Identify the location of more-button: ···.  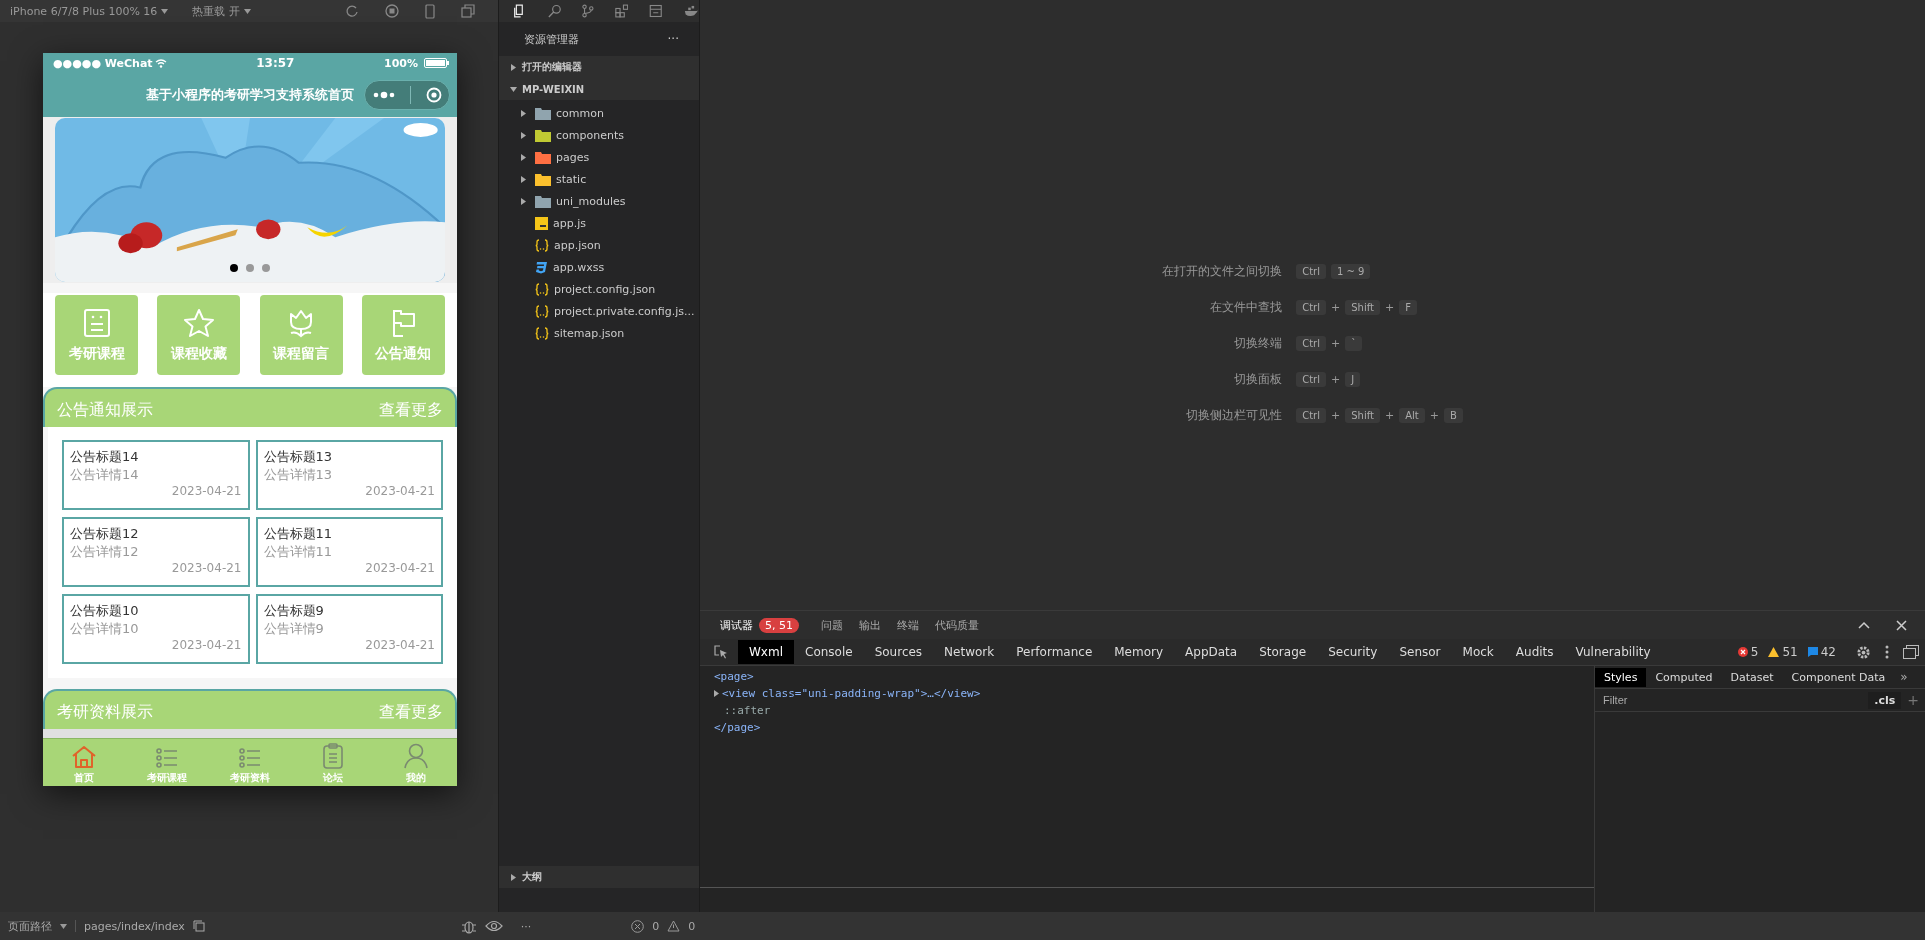
(526, 926).